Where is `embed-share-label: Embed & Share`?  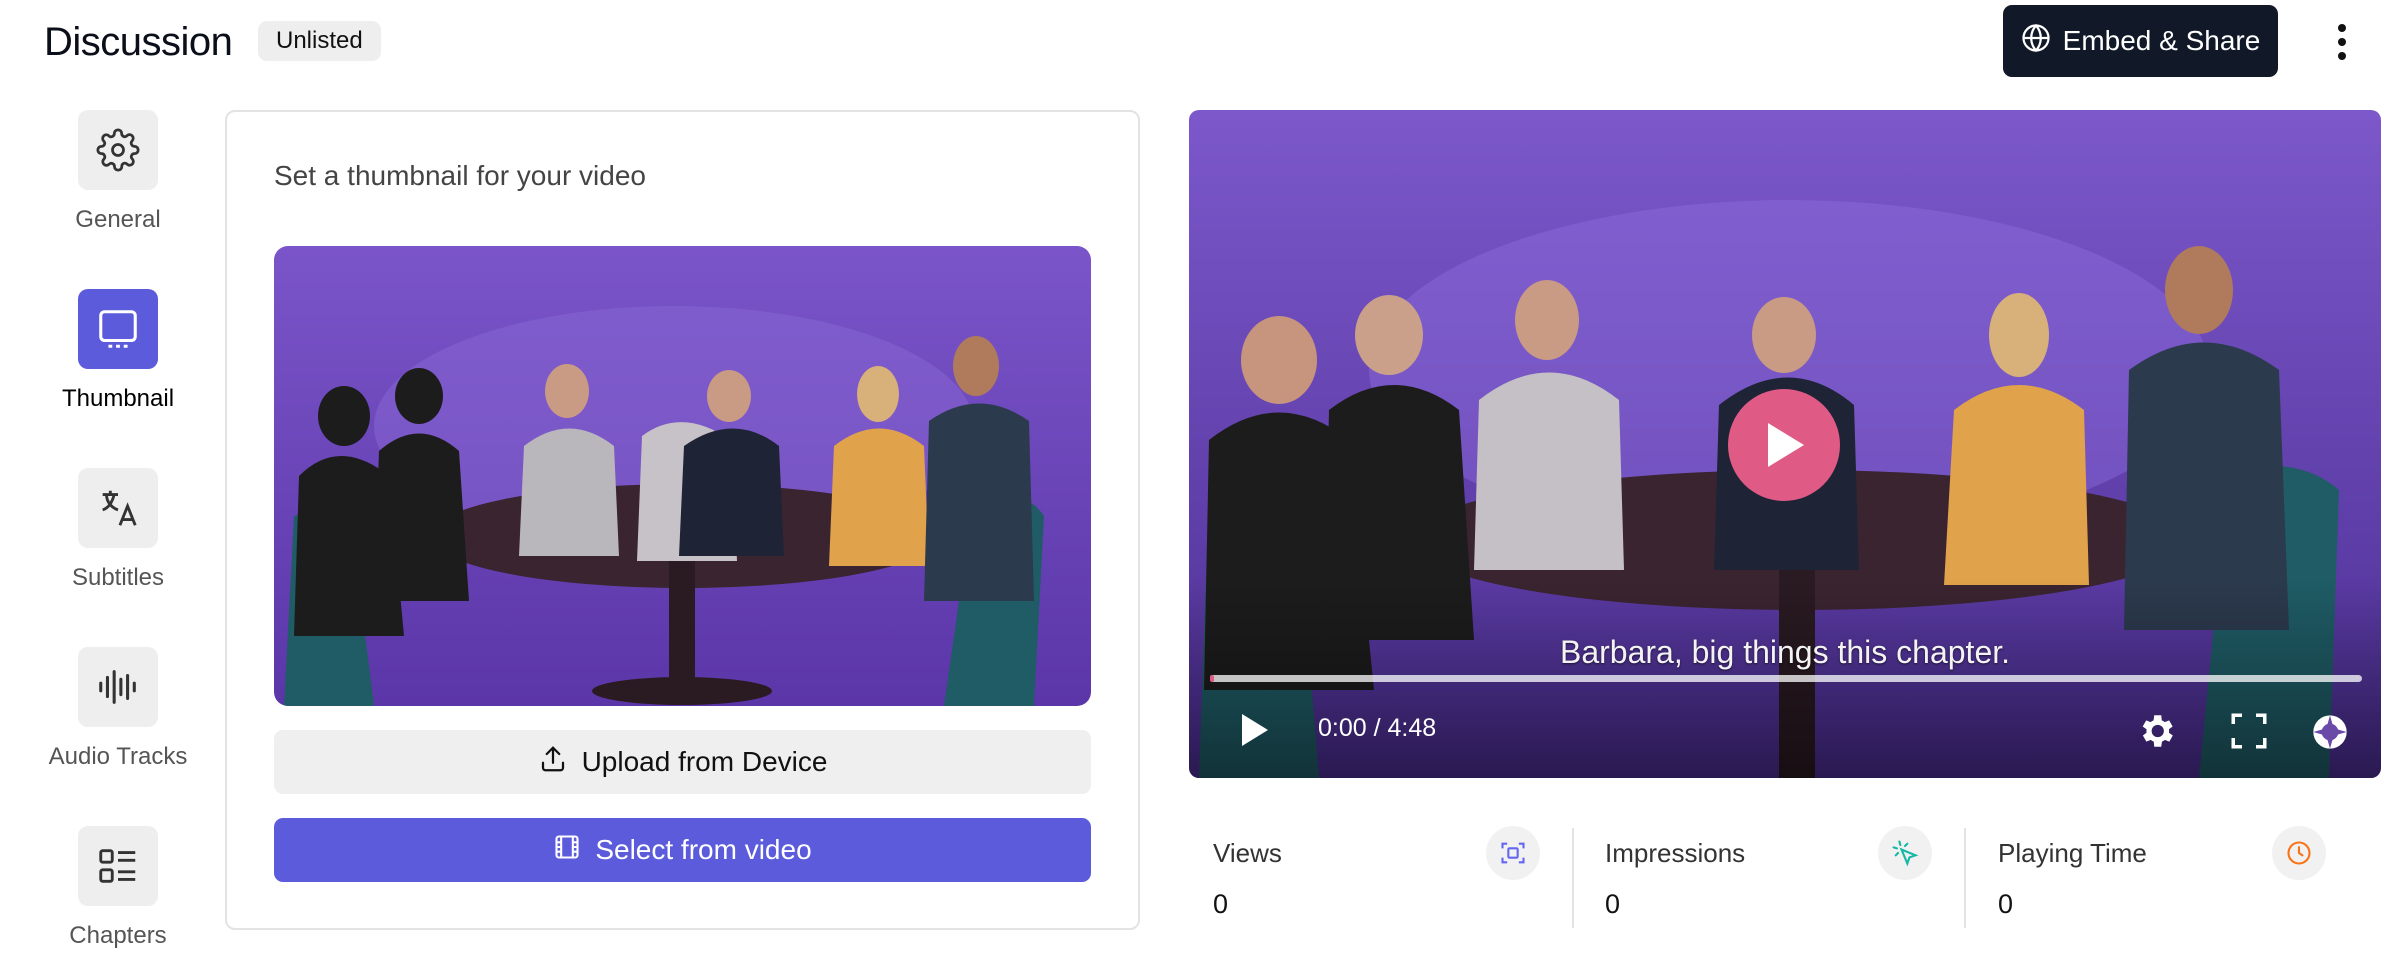 embed-share-label: Embed & Share is located at coordinates (2161, 40).